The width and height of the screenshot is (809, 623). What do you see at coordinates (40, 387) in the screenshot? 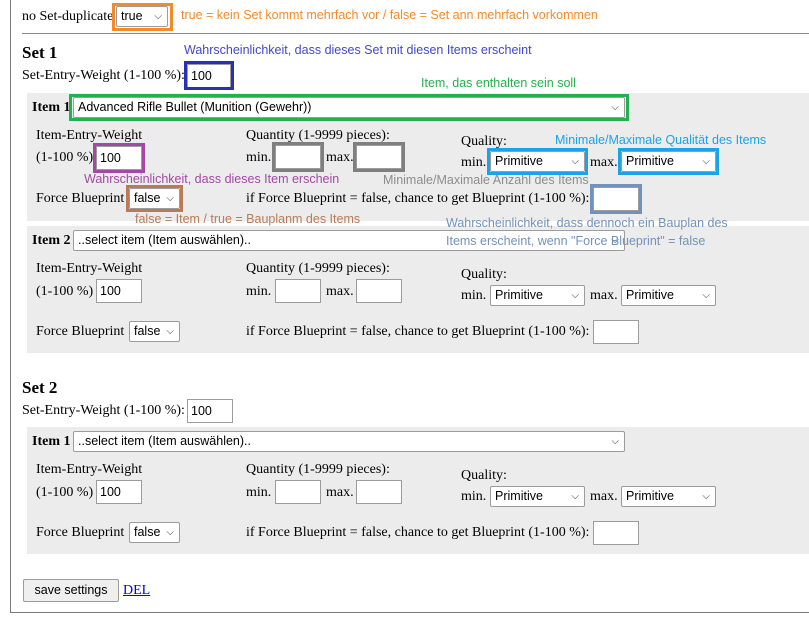
I see `set-title: Set 2` at bounding box center [40, 387].